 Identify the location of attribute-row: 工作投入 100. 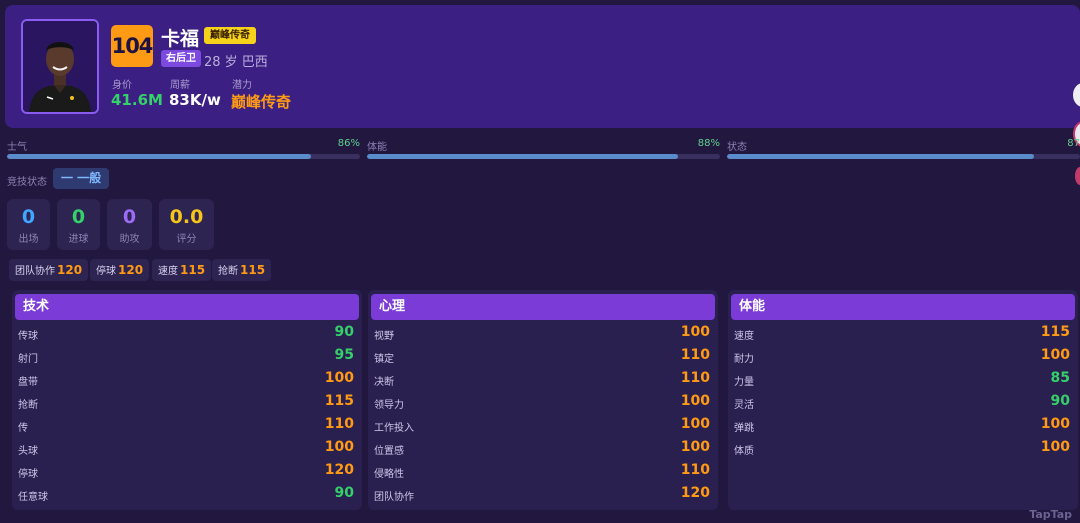
(543, 426).